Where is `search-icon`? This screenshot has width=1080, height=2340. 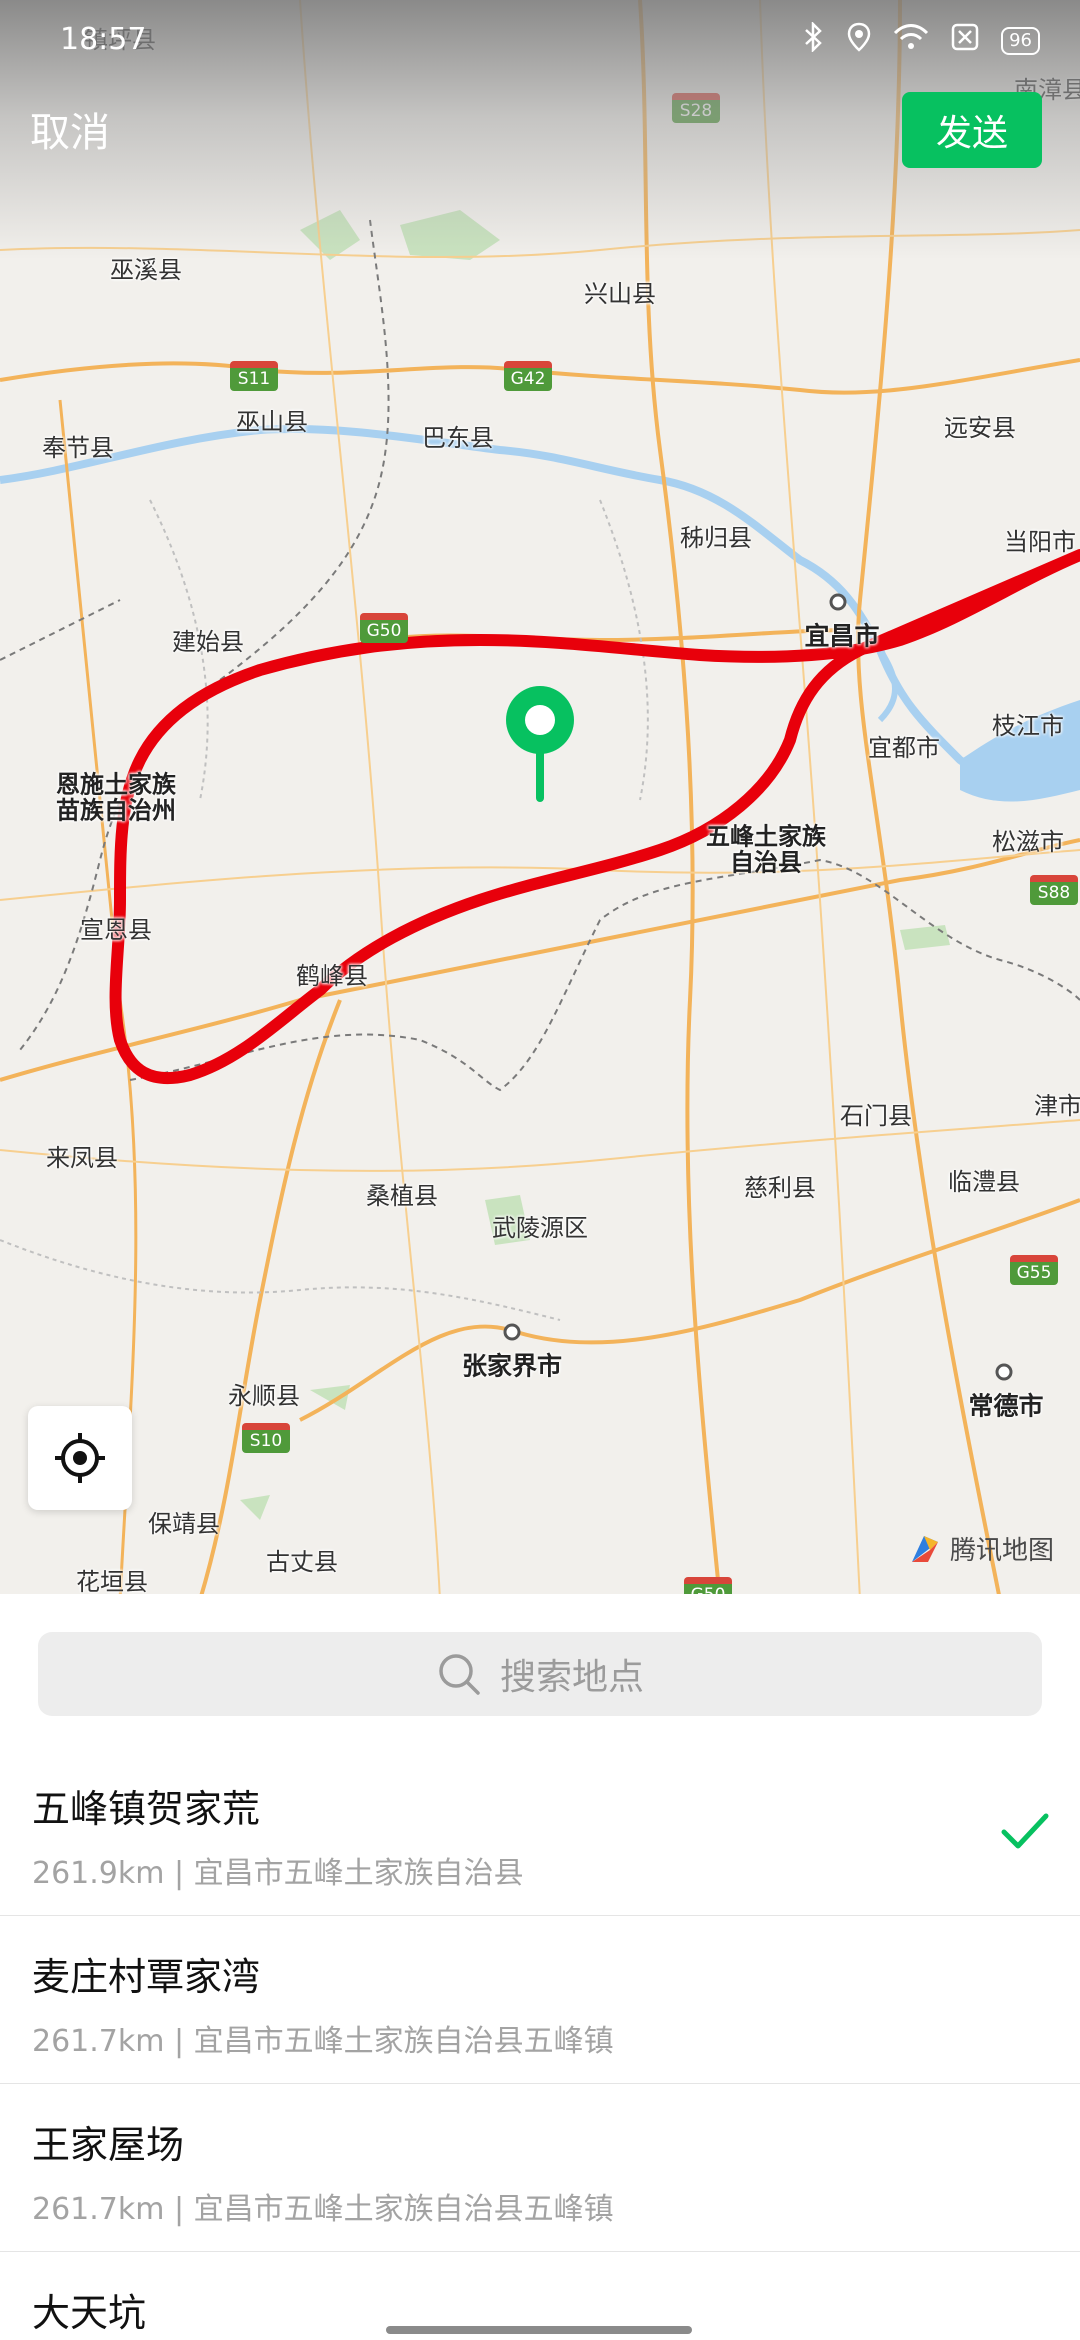 search-icon is located at coordinates (459, 1674).